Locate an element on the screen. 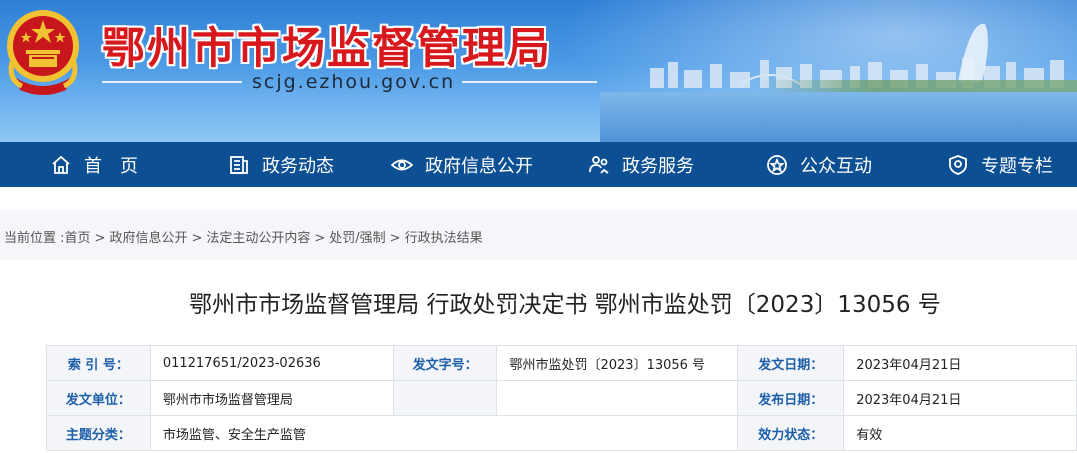 The image size is (1077, 453). service-icon is located at coordinates (599, 164).